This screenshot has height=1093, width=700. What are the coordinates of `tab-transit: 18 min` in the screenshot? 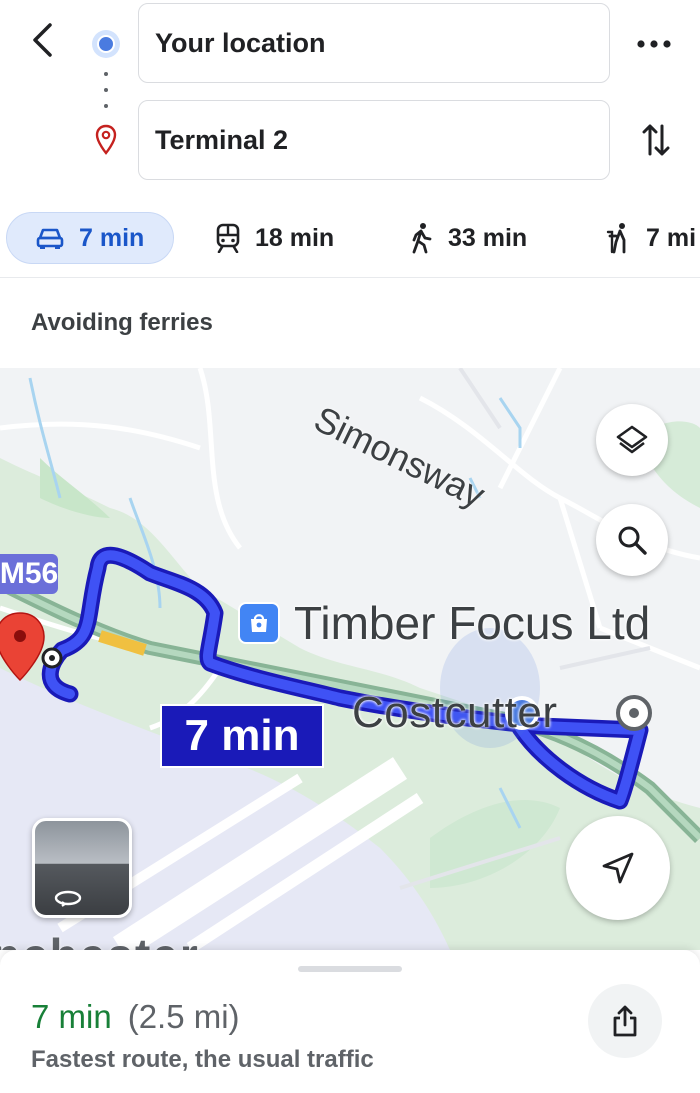 It's located at (274, 238).